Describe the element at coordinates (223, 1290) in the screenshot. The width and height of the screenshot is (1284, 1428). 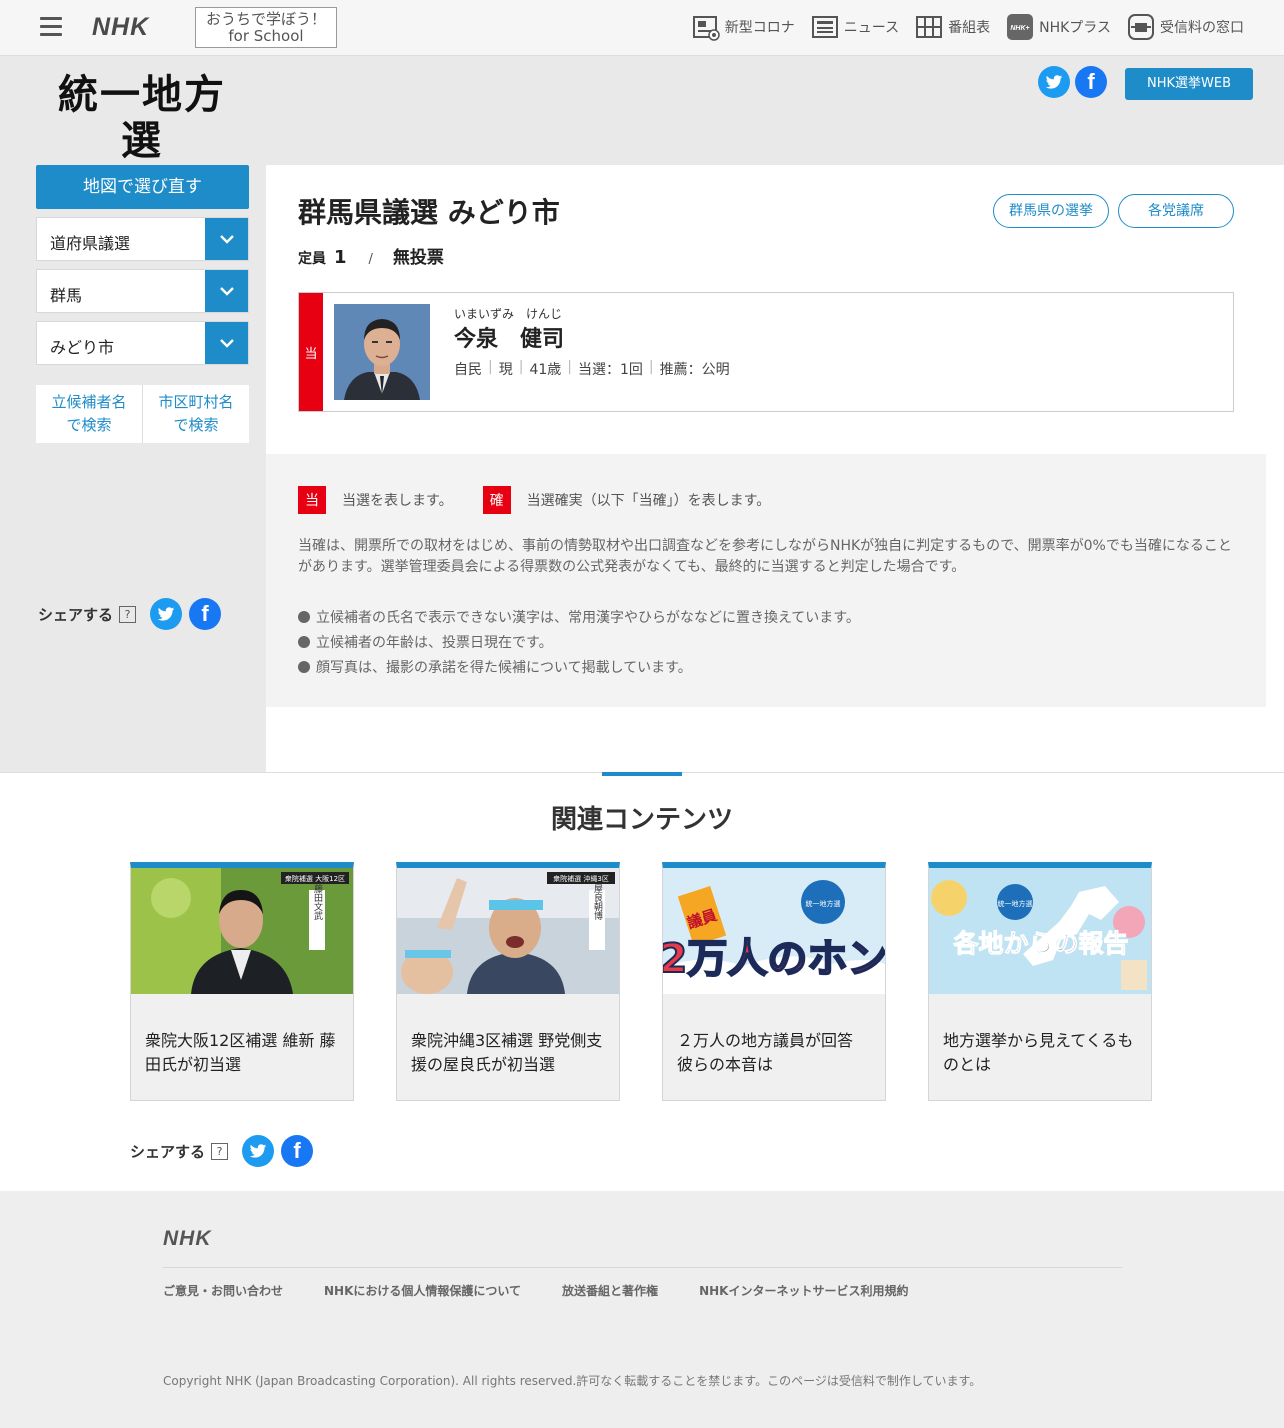
I see `footer-link-contact: ご意見・お問い合わせ` at that location.